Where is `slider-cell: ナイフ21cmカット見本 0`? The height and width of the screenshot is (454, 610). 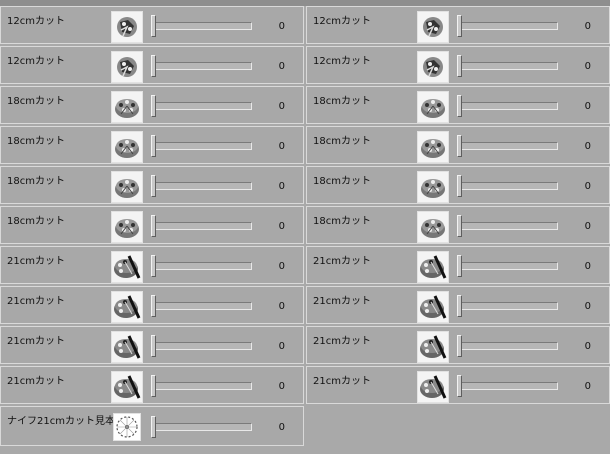 slider-cell: ナイフ21cmカット見本 0 is located at coordinates (152, 426).